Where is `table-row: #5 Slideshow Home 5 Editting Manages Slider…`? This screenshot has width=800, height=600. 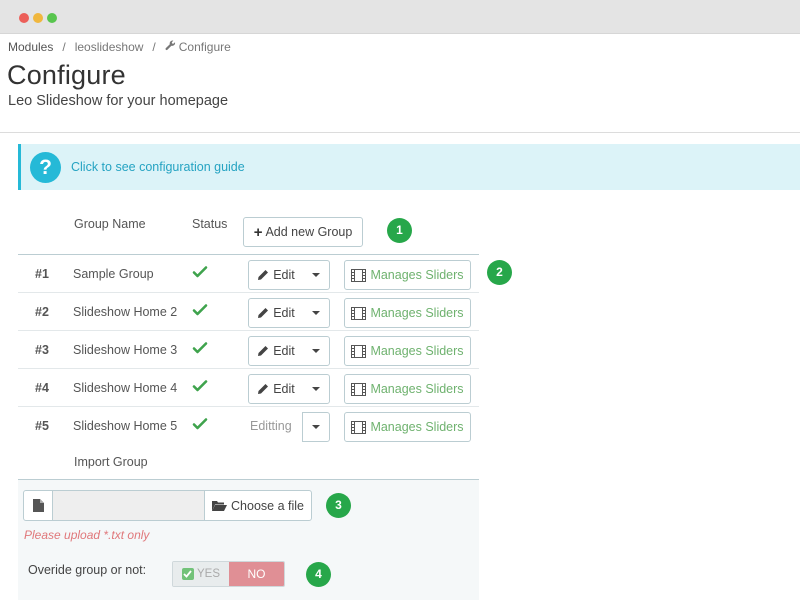 table-row: #5 Slideshow Home 5 Editting Manages Slider… is located at coordinates (248, 425).